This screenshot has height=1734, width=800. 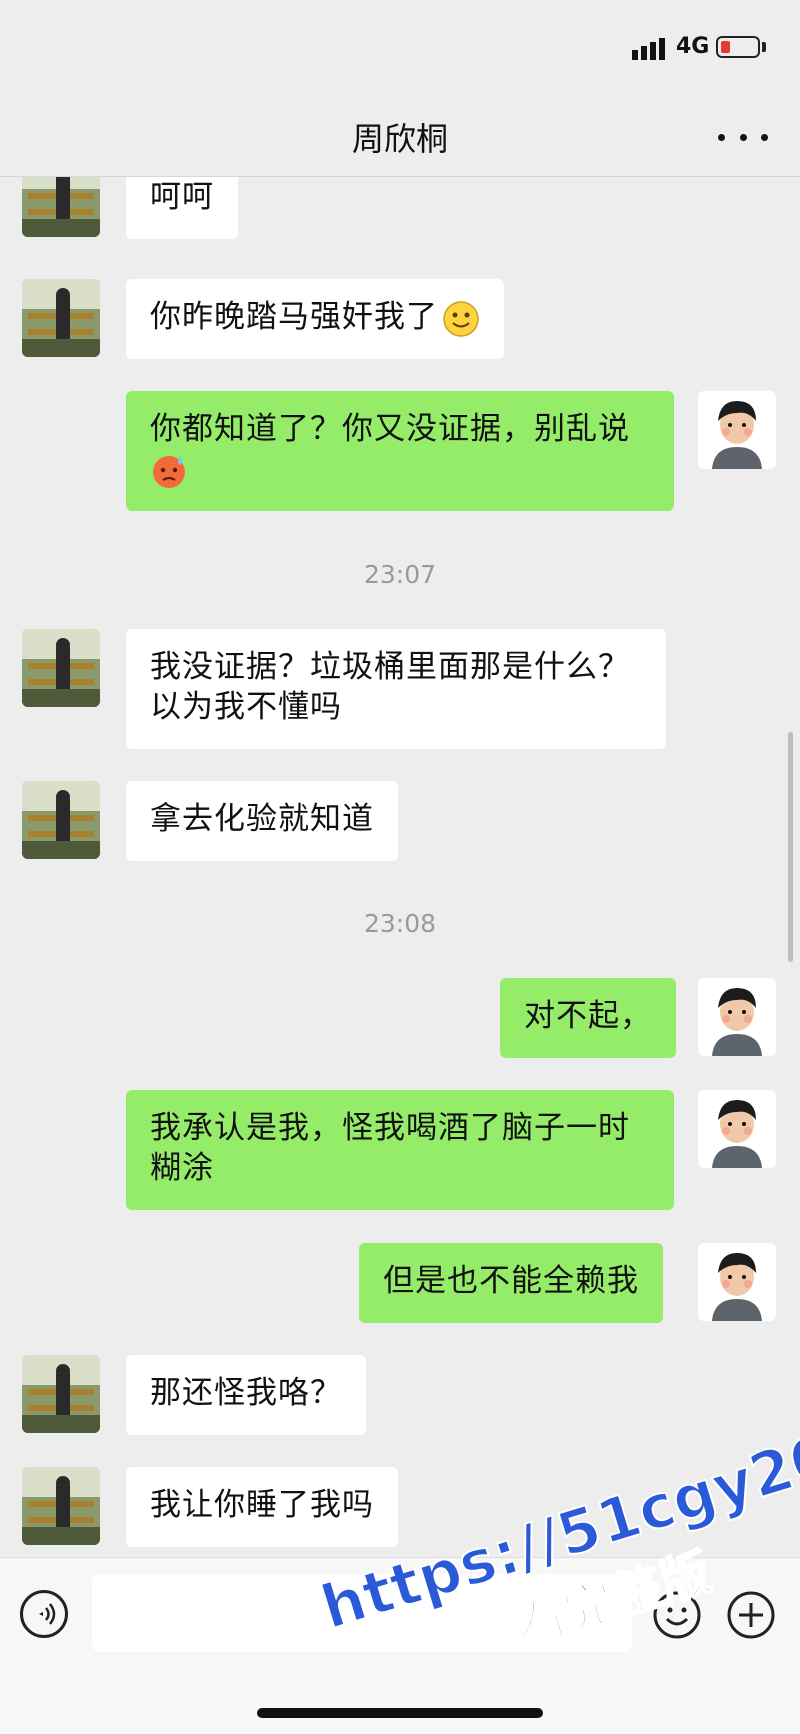 I want to click on message-bubble-incoming: 那还怪我咯？, so click(x=246, y=1395).